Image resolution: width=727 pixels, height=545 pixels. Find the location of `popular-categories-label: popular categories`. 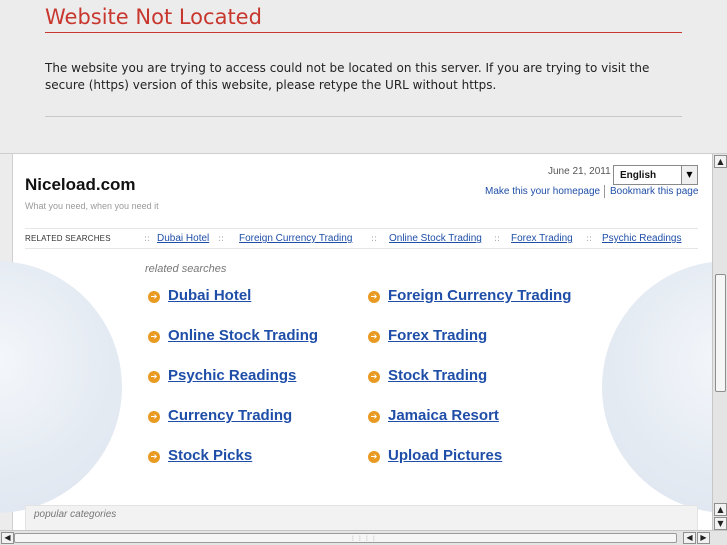

popular-categories-label: popular categories is located at coordinates (75, 514).